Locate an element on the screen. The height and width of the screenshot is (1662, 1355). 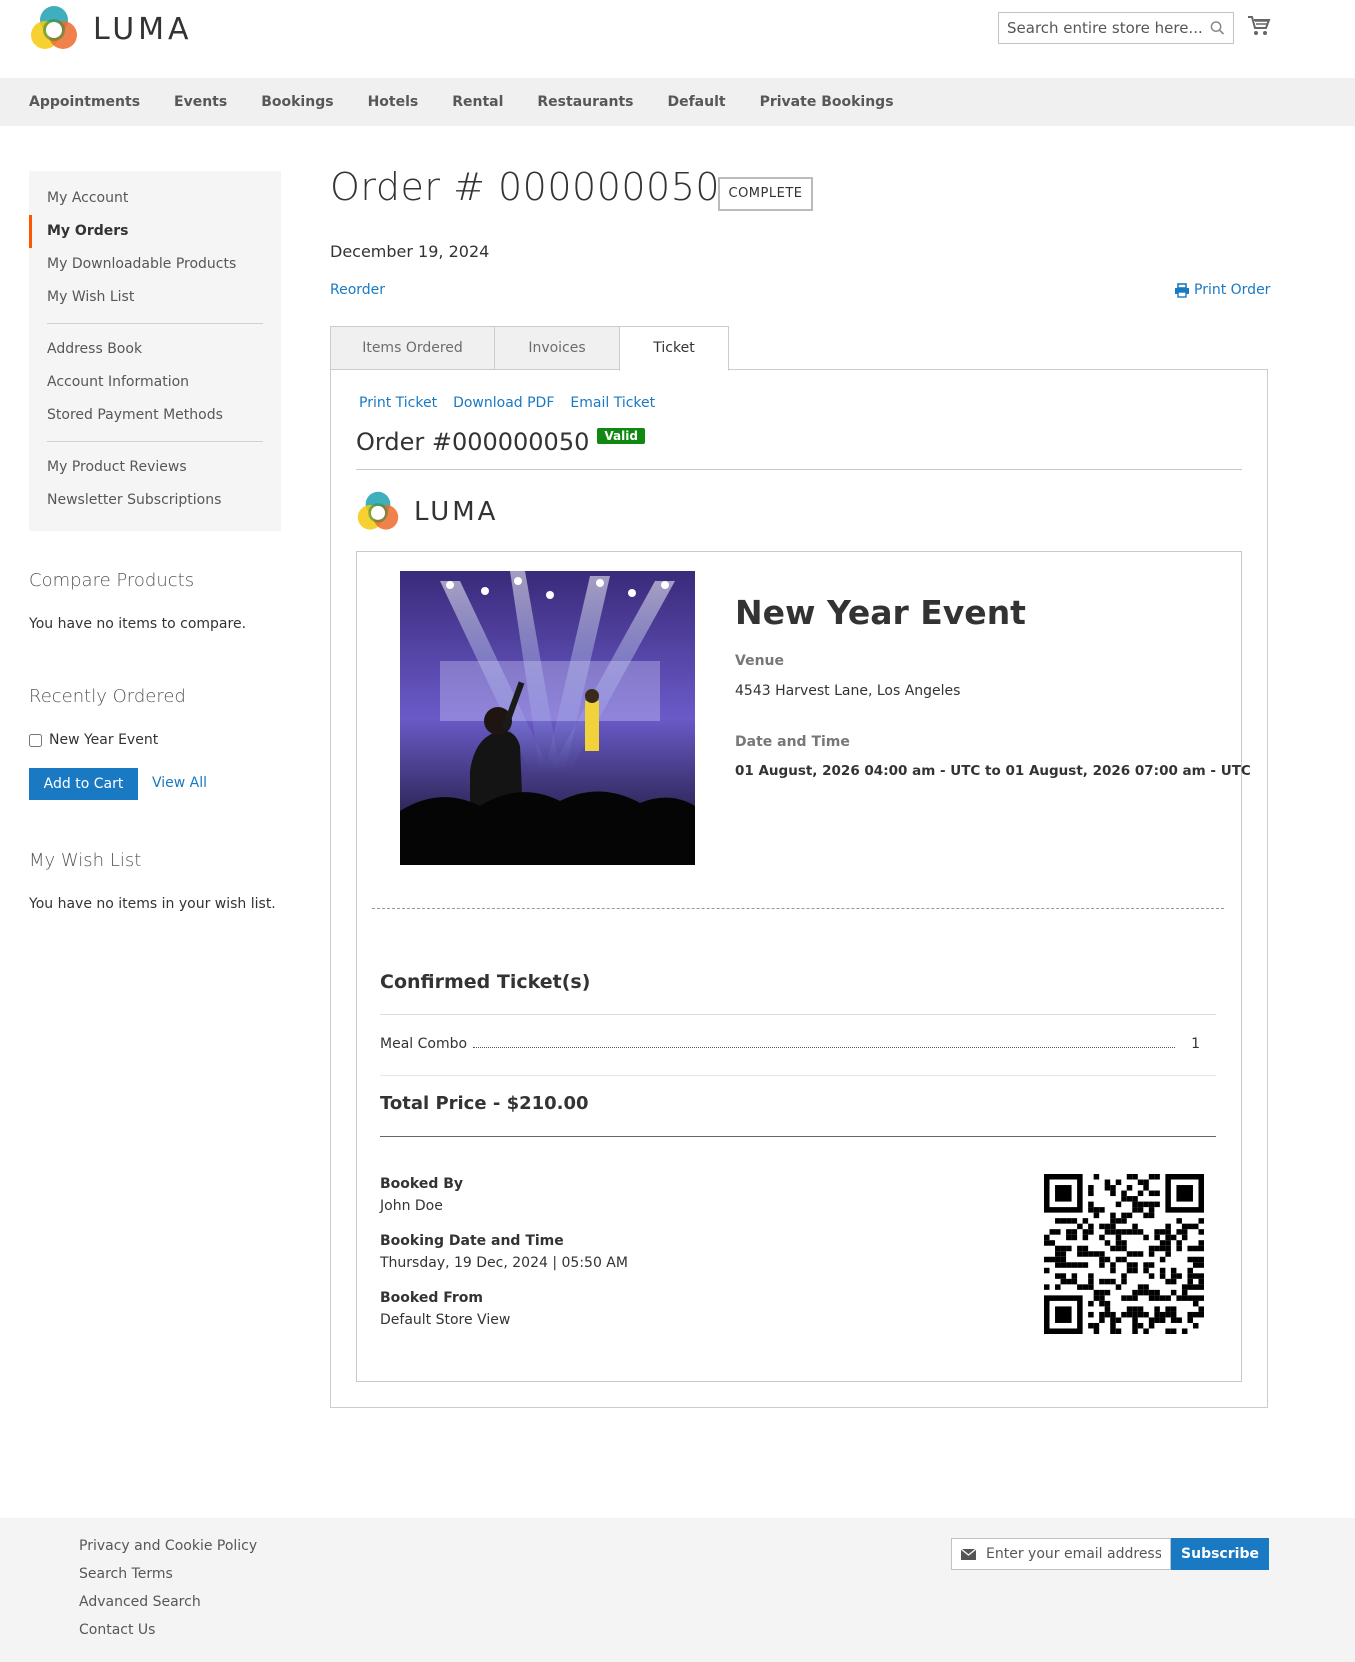
compare-empty-text: You have no items to compare. is located at coordinates (138, 624).